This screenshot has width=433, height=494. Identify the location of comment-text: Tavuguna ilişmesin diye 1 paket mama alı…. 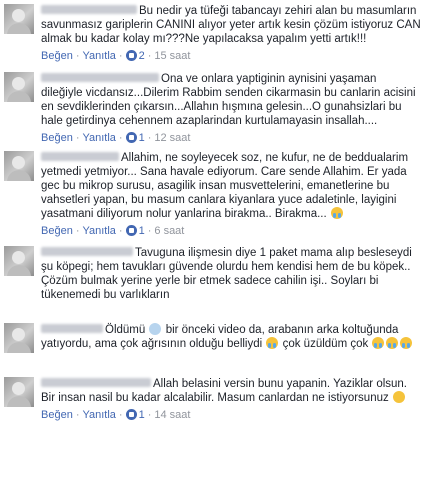
(226, 274).